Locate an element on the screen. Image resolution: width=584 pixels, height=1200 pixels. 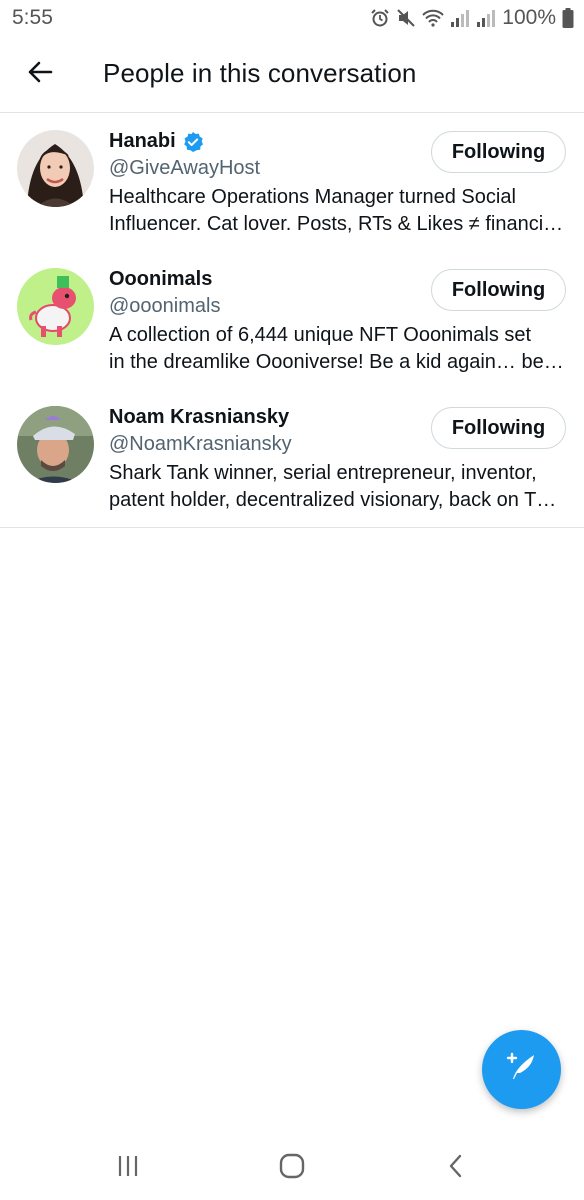
home-button is located at coordinates (292, 1168).